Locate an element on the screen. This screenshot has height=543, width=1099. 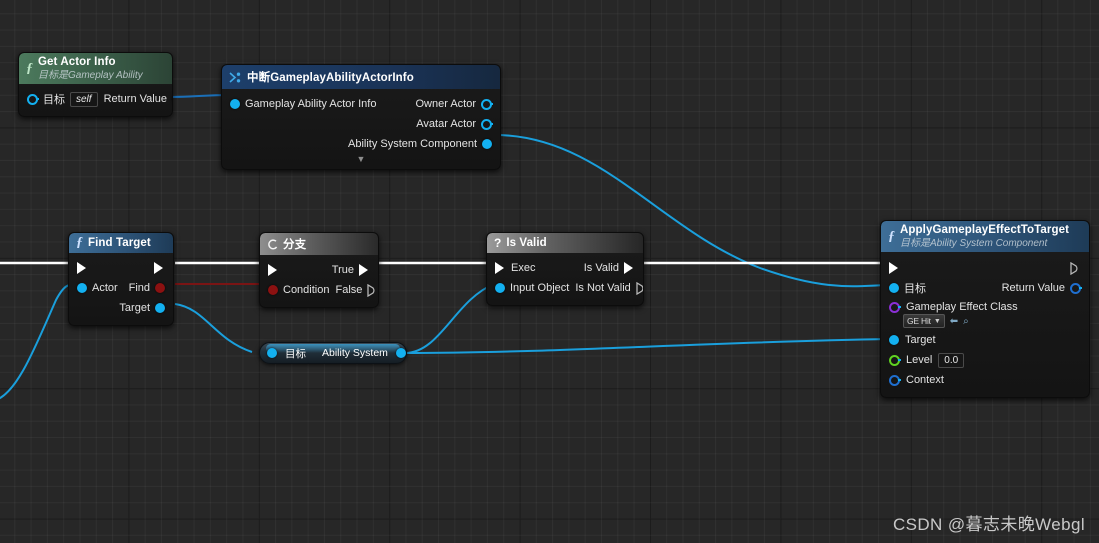
pin-row: Actor Find is located at coordinates (121, 288).